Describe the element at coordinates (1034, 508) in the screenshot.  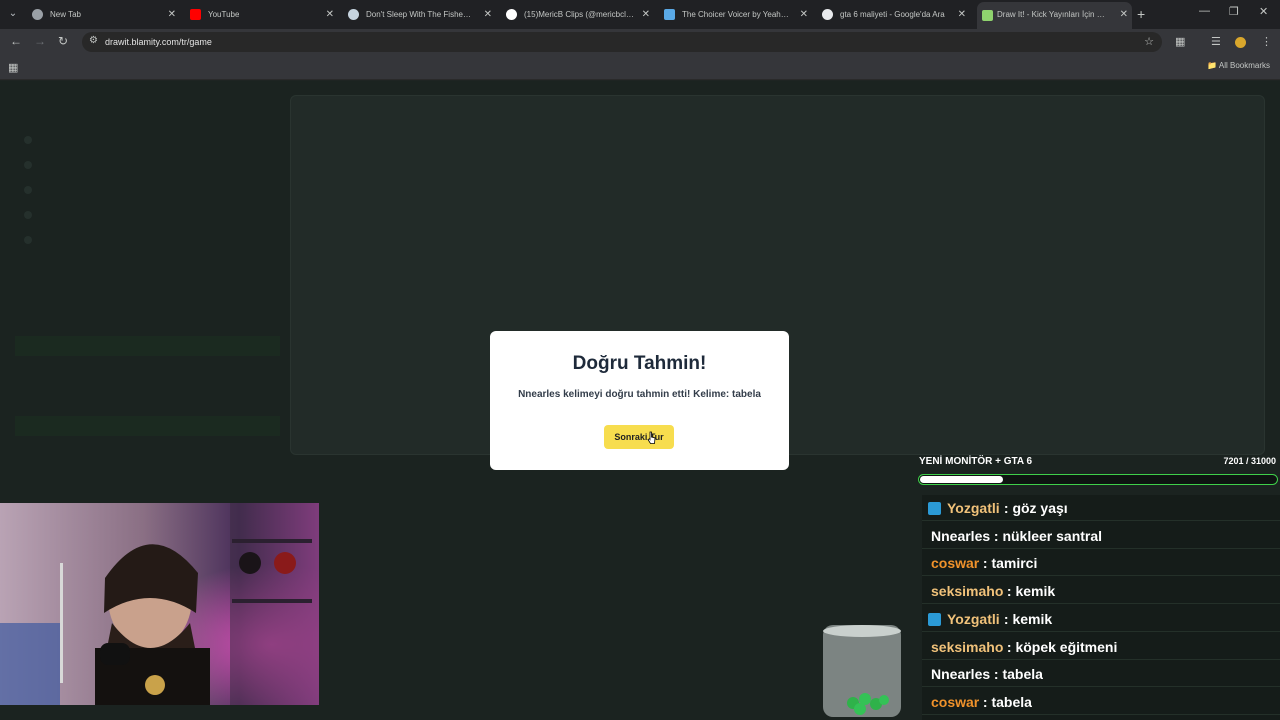
I see `chat-message-text: : göz yaşı` at that location.